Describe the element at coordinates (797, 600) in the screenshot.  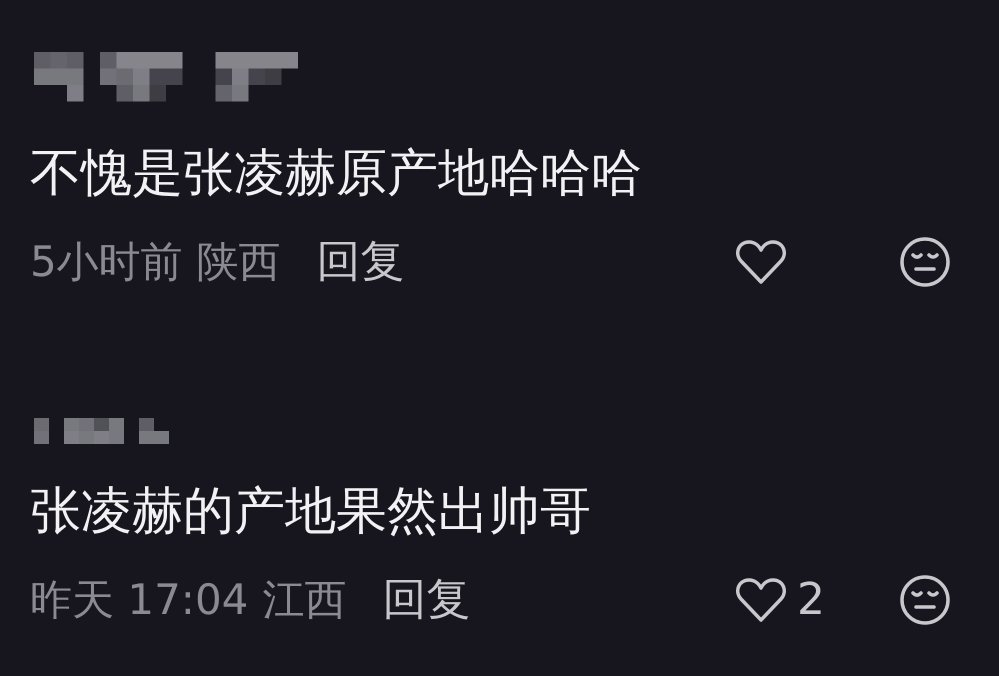
I see `like-button: 2` at that location.